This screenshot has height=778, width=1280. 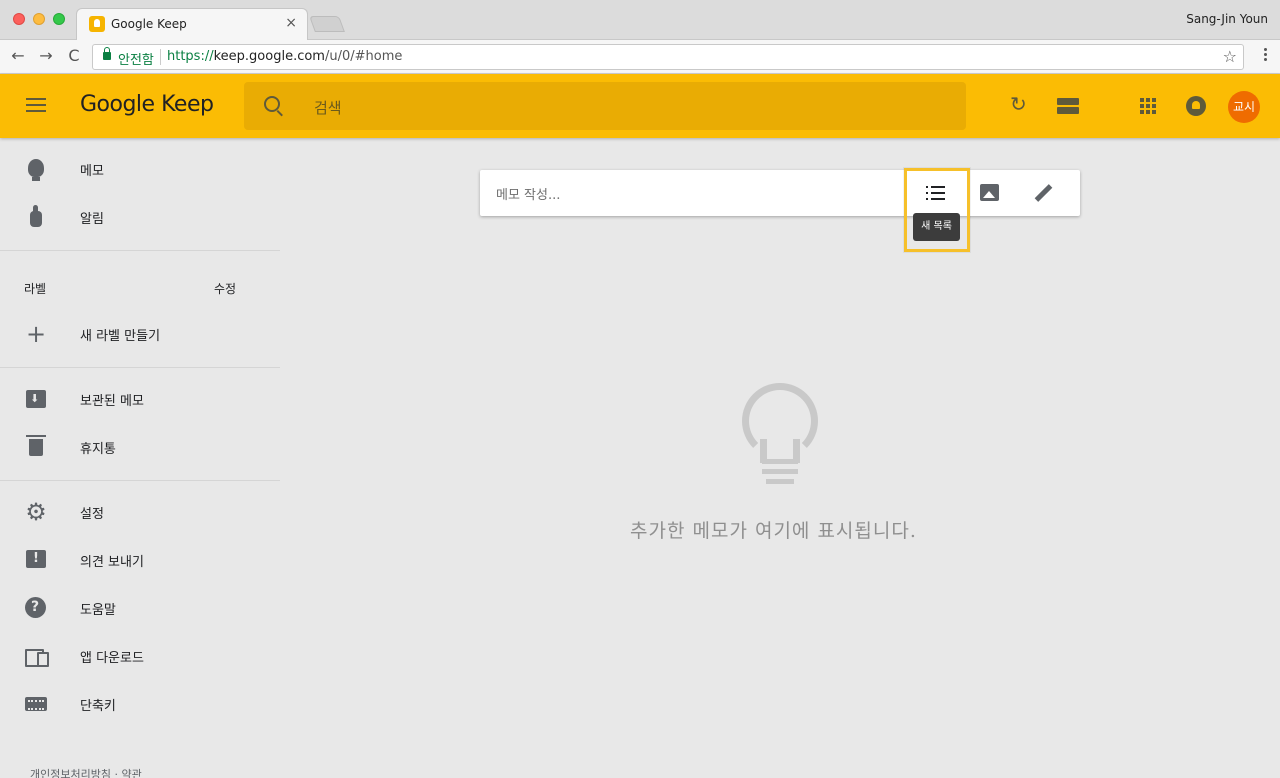 What do you see at coordinates (780, 437) in the screenshot?
I see `empty-state-bulb-icon` at bounding box center [780, 437].